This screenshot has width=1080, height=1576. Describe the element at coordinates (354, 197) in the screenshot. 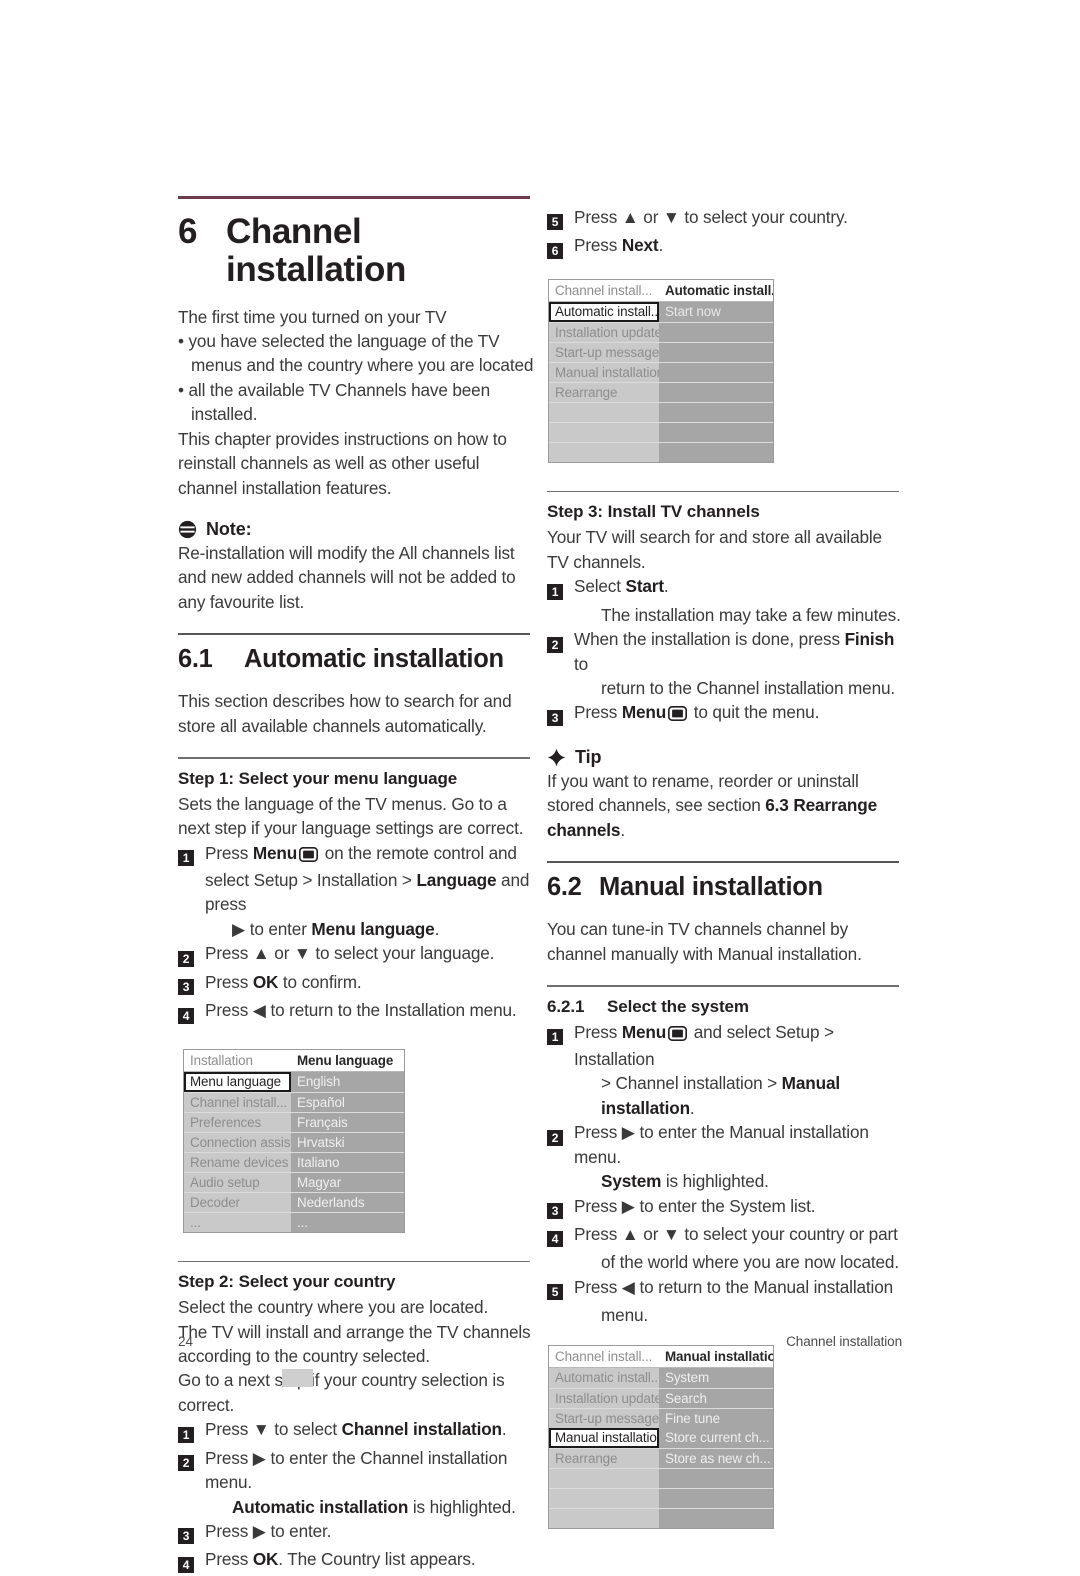

I see `chapter-rule` at that location.